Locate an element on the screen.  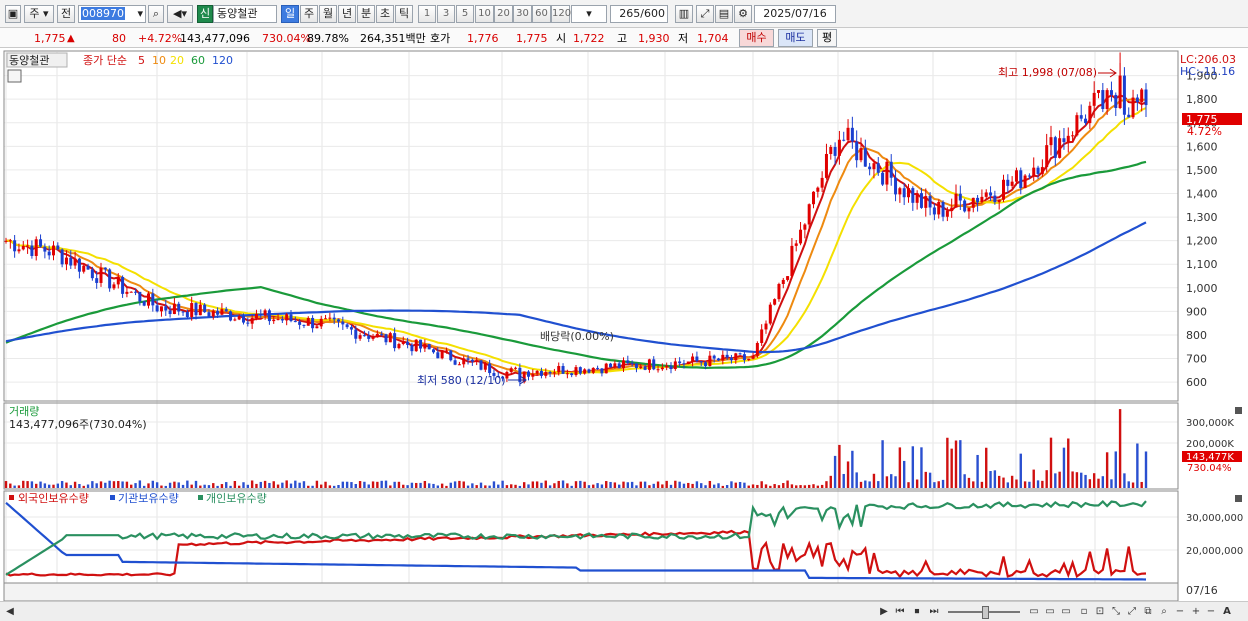
layout-icon-4: ▫ is located at coordinates (1084, 612).